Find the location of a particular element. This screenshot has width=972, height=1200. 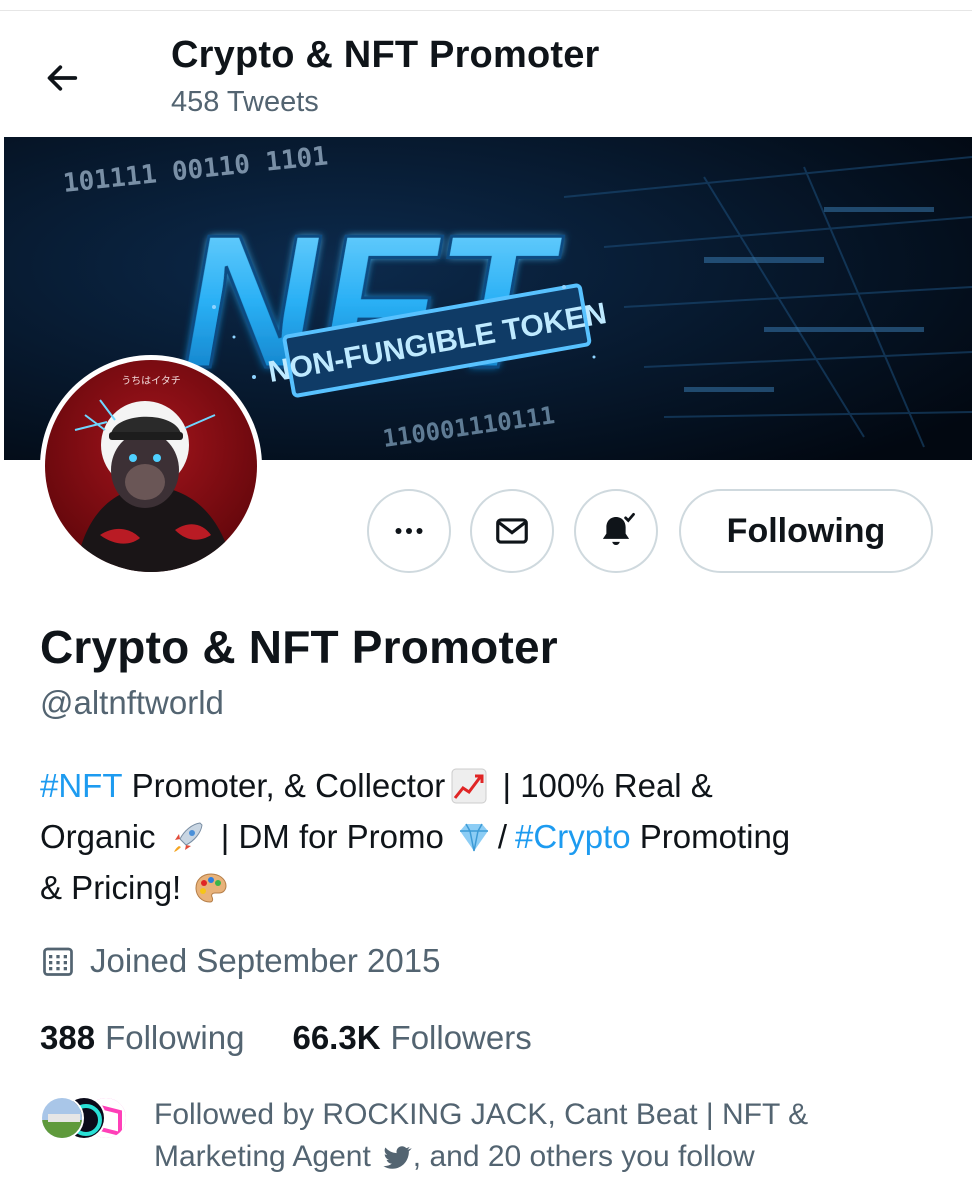

following-link: 388 Following is located at coordinates (142, 1038).